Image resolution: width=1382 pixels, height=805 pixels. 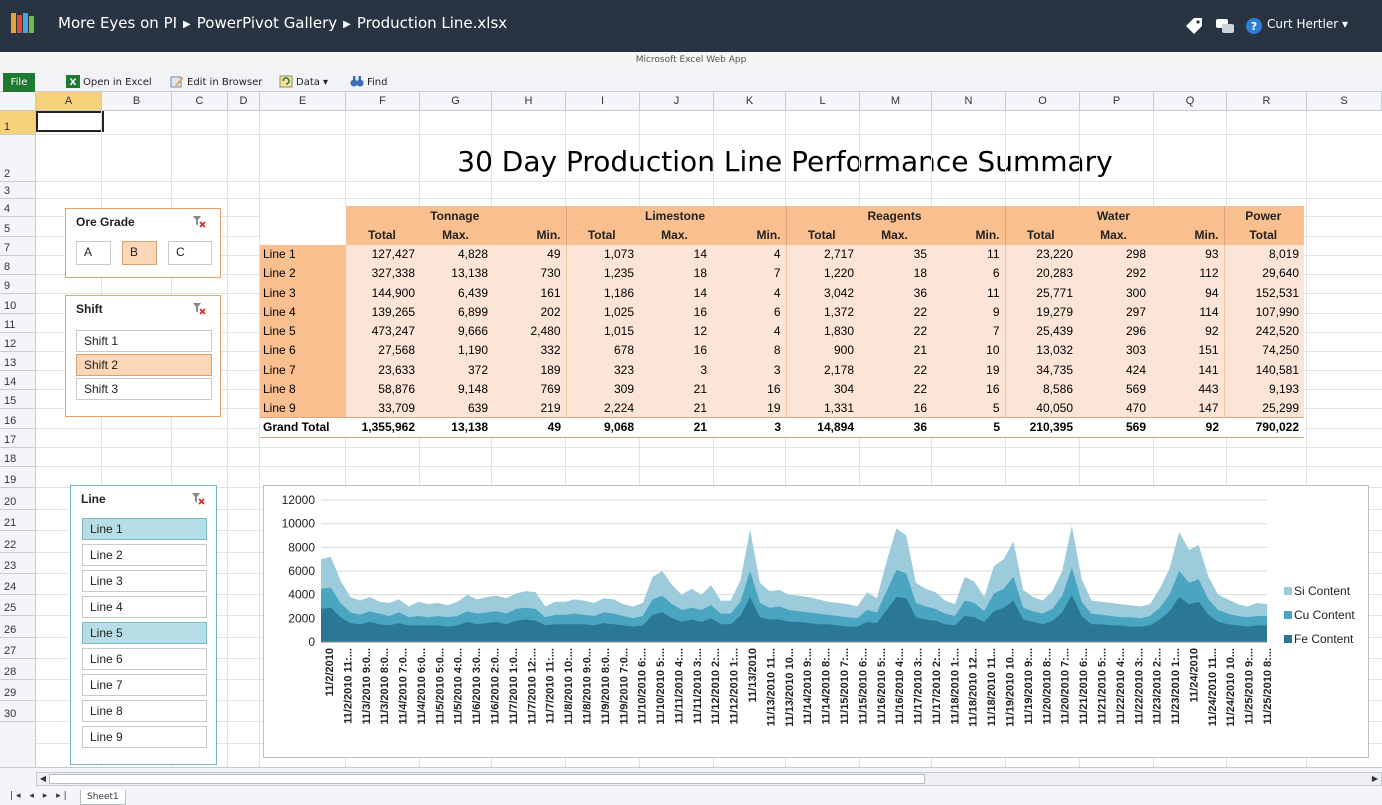 What do you see at coordinates (144, 607) in the screenshot?
I see `slicer-item-line-4: Line 4` at bounding box center [144, 607].